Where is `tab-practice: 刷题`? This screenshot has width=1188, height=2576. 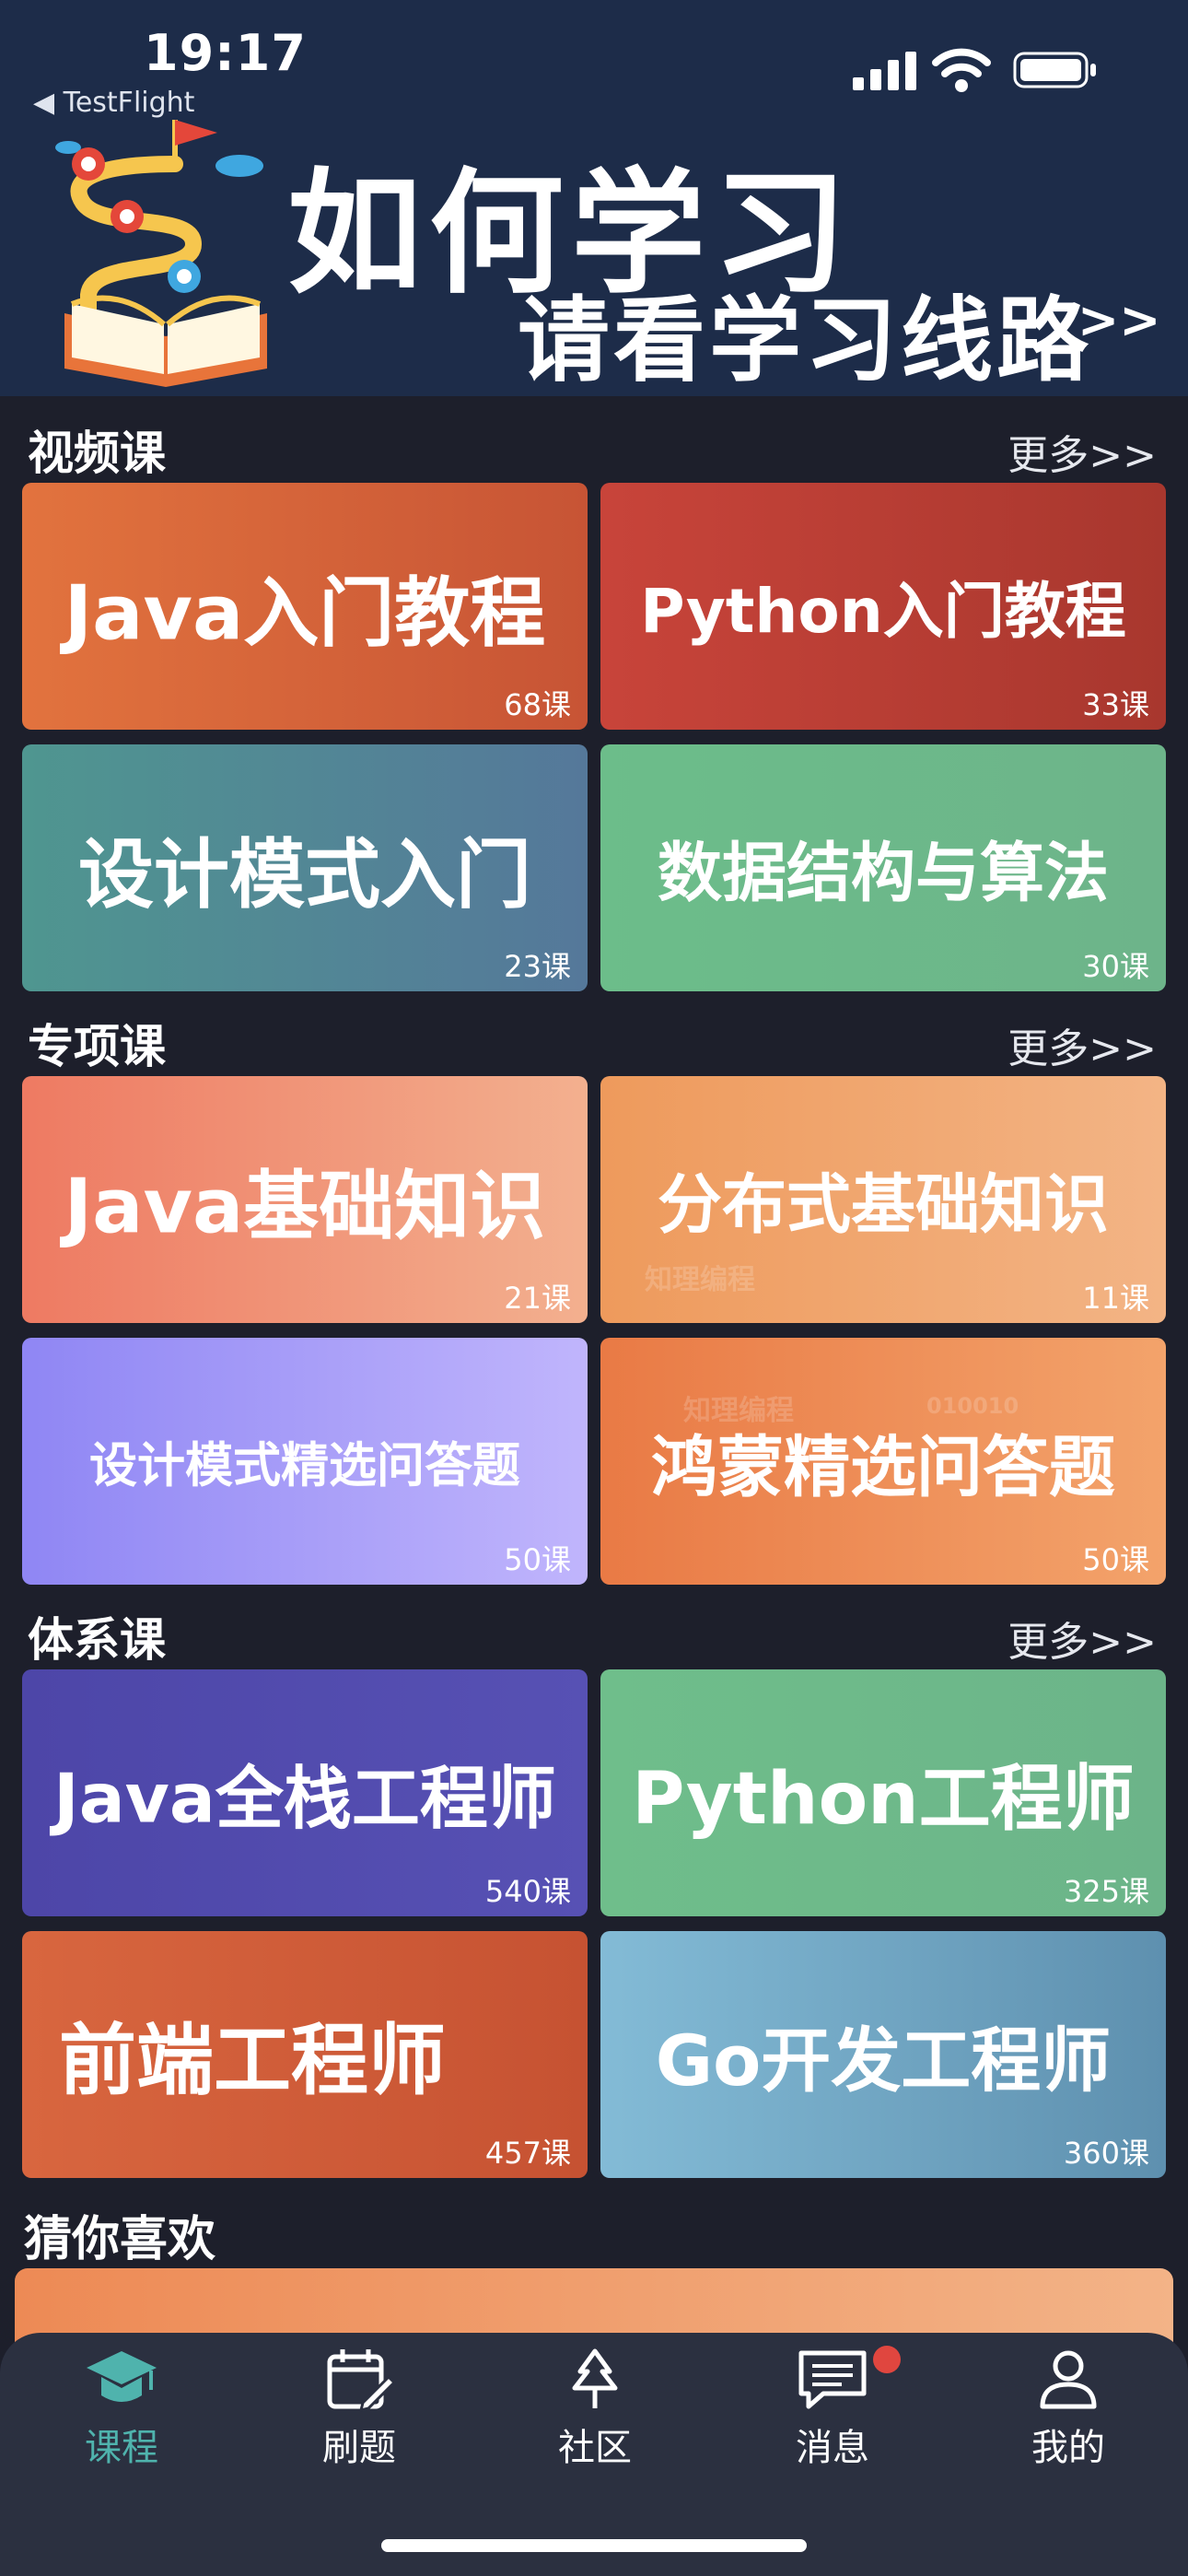 tab-practice: 刷题 is located at coordinates (359, 2412).